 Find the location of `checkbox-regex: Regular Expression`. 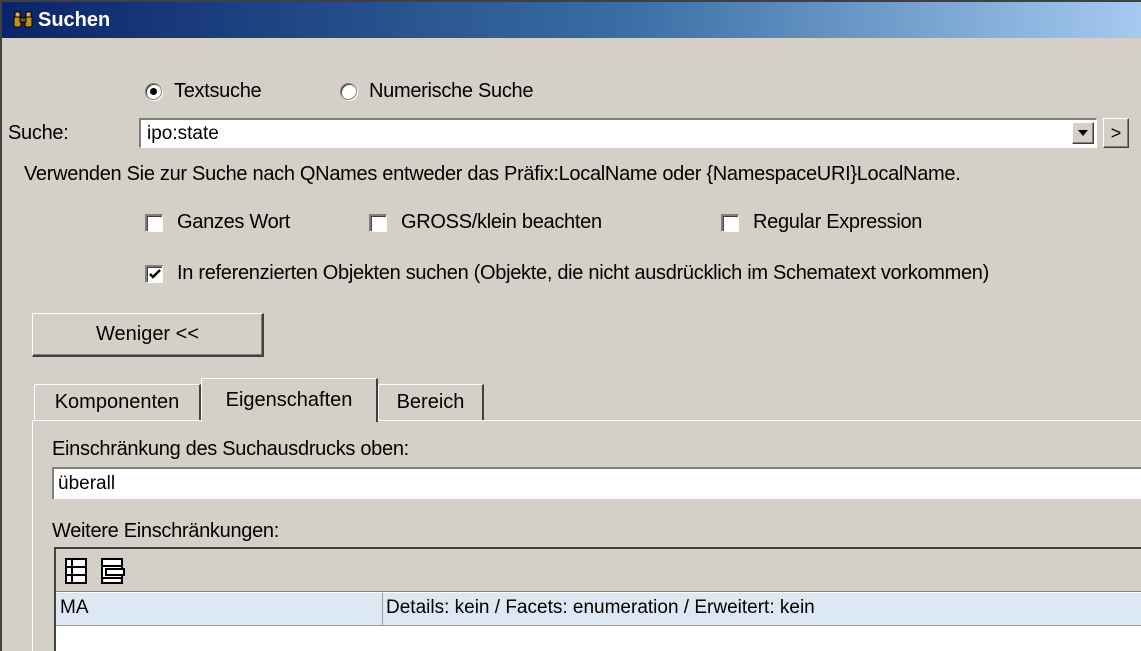

checkbox-regex: Regular Expression is located at coordinates (821, 222).